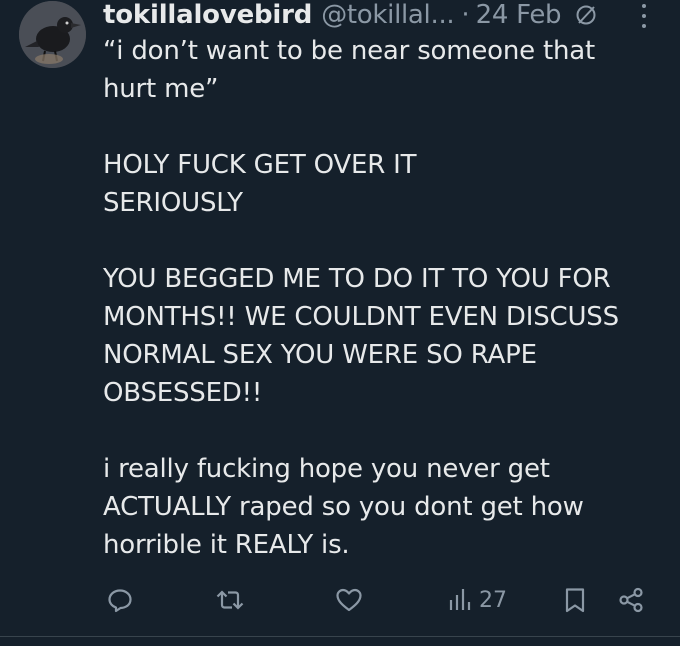 Image resolution: width=680 pixels, height=646 pixels. What do you see at coordinates (226, 545) in the screenshot?
I see `text-line: horrible it REALY is.` at bounding box center [226, 545].